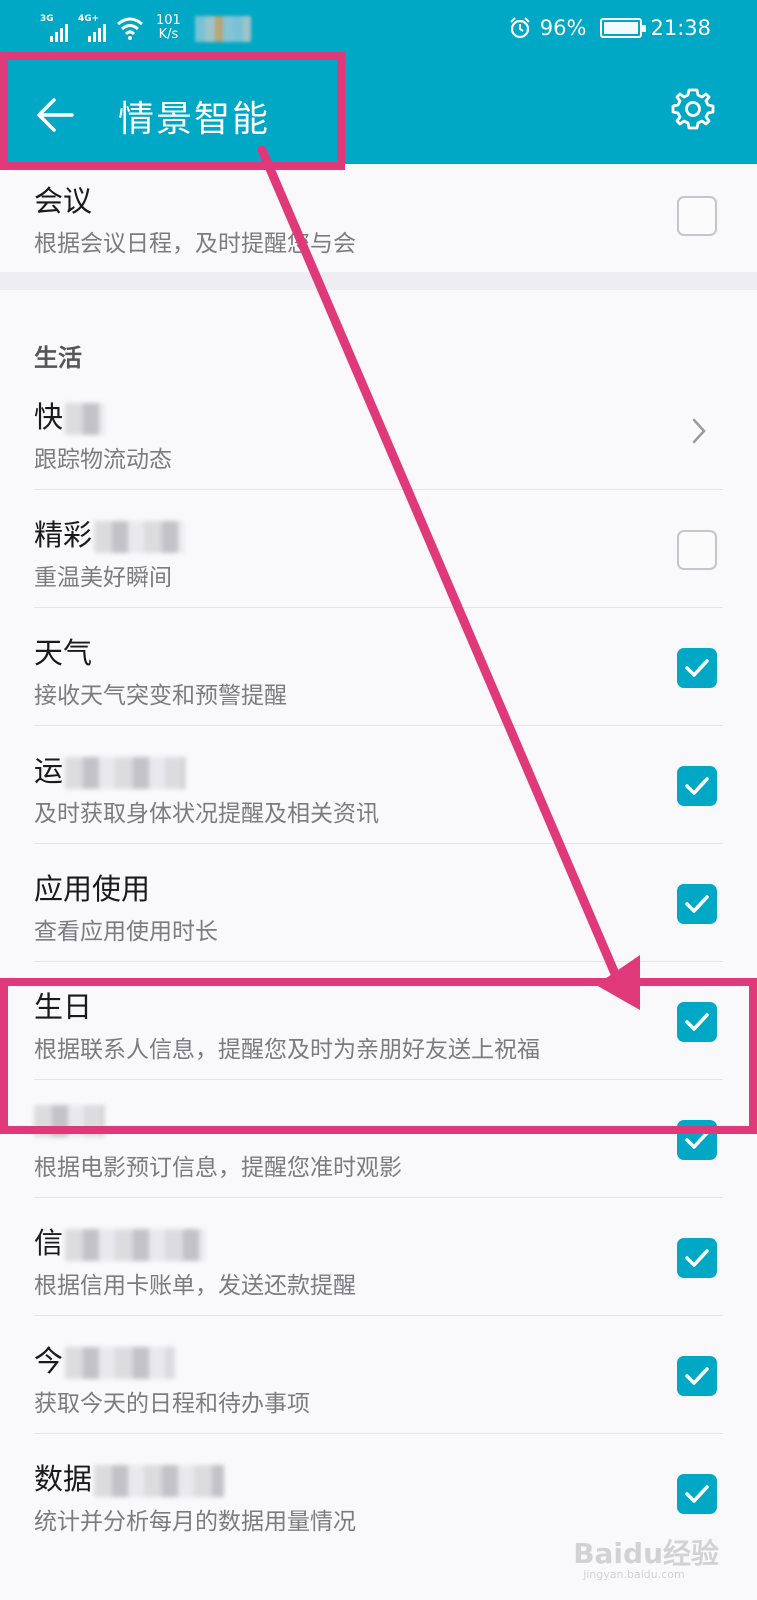 The width and height of the screenshot is (757, 1600). What do you see at coordinates (378, 218) in the screenshot?
I see `list-item-meeting: 会议 根据会议日程，及时提醒您与会` at bounding box center [378, 218].